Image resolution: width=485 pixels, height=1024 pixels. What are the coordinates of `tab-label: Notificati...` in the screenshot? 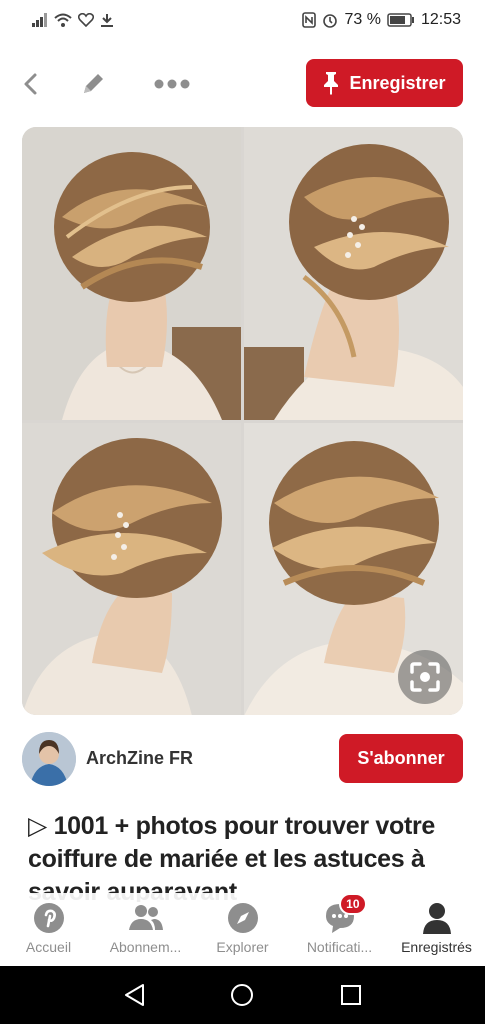 It's located at (339, 947).